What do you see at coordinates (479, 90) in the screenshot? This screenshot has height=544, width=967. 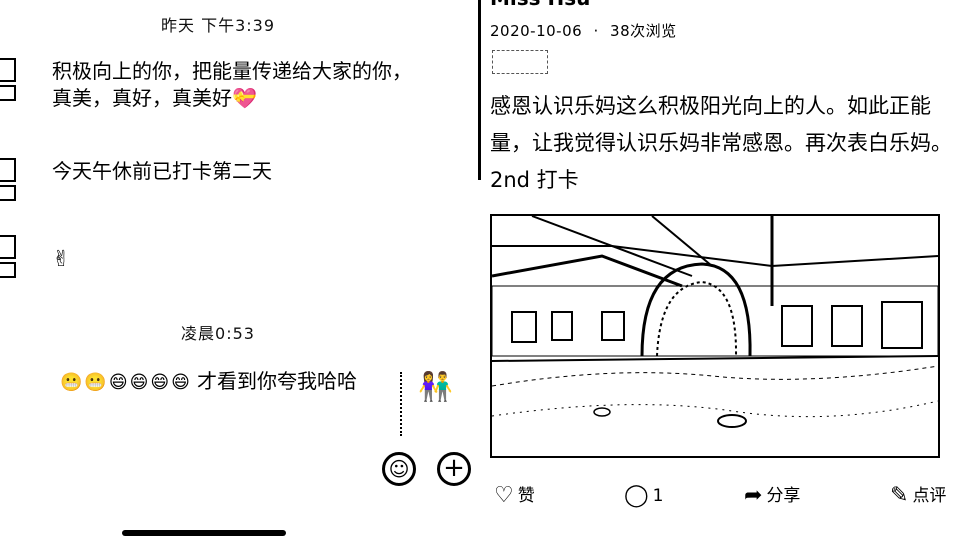 I see `pane-divider` at bounding box center [479, 90].